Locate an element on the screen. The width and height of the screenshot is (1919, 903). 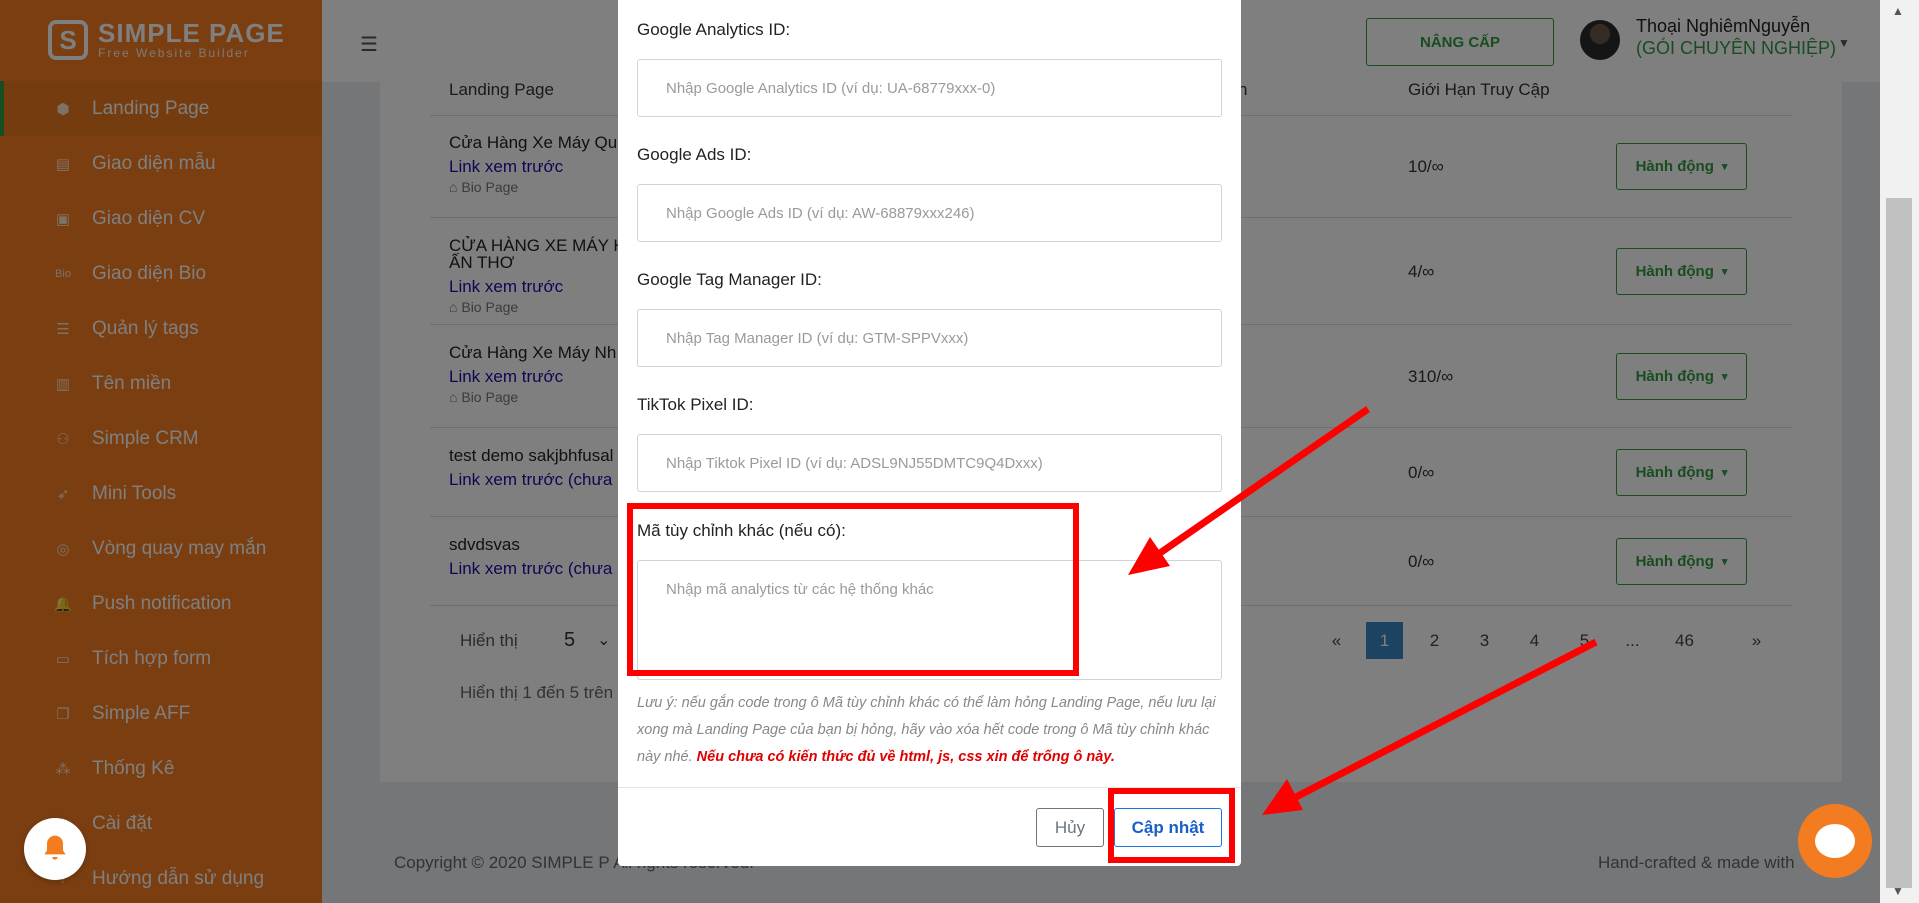
gtm-label: Google Tag Manager ID: is located at coordinates (729, 279).